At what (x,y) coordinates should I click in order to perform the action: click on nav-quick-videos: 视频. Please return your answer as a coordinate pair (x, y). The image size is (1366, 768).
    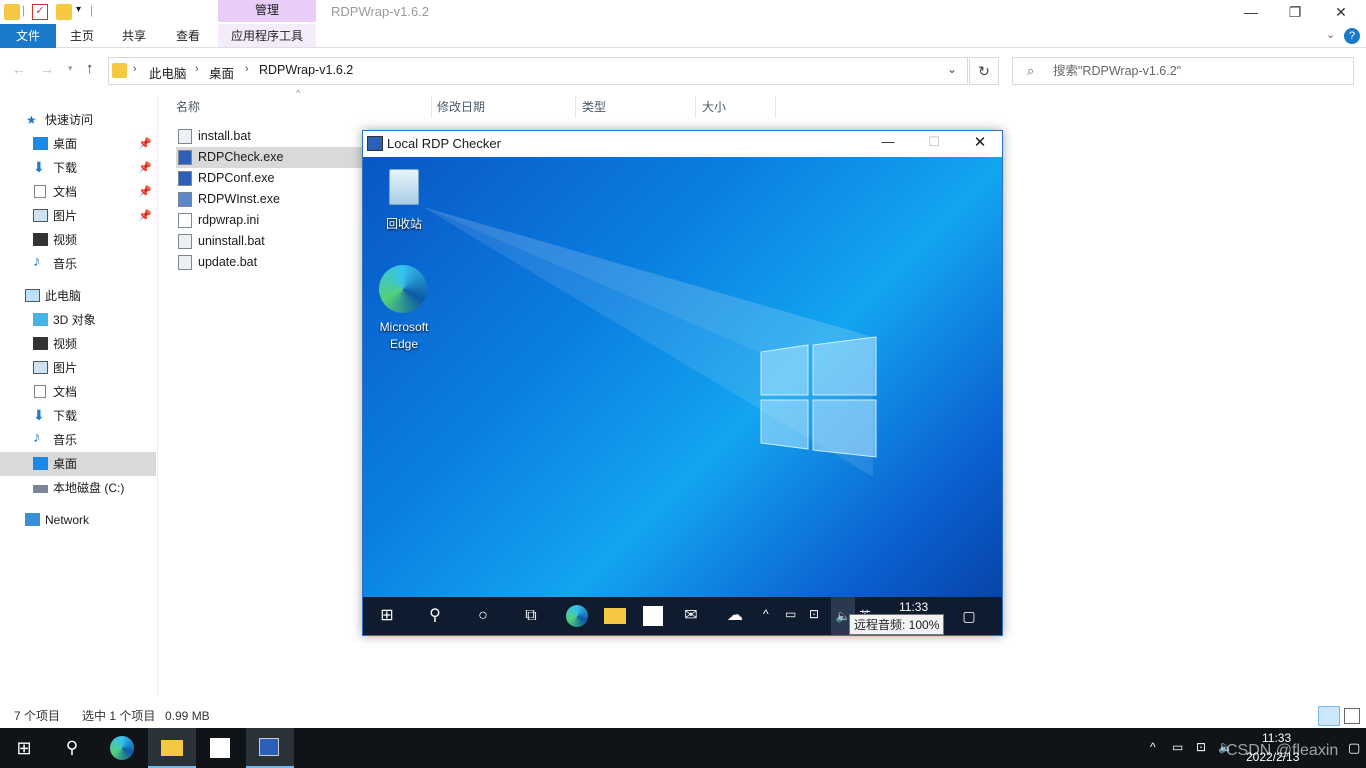
    Looking at the image, I should click on (78, 240).